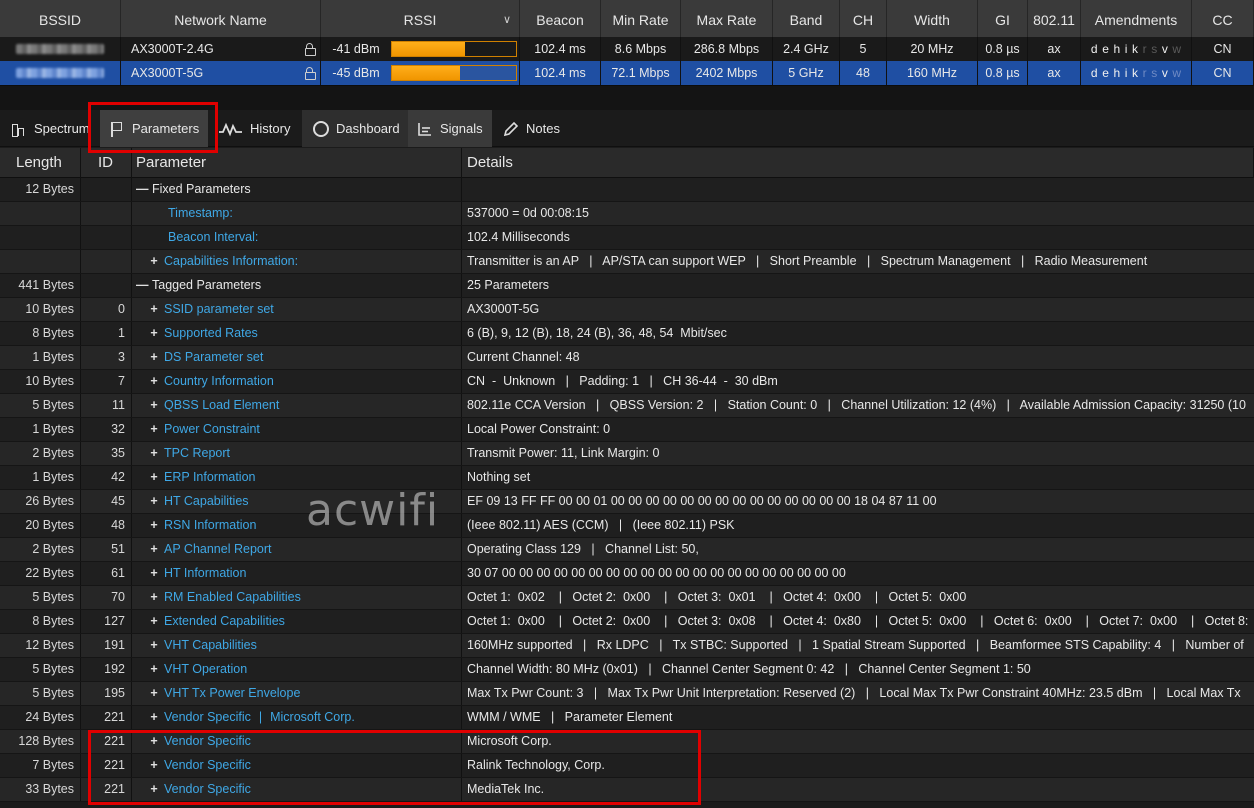  Describe the element at coordinates (209, 477) in the screenshot. I see `param-name: ERP Information` at that location.